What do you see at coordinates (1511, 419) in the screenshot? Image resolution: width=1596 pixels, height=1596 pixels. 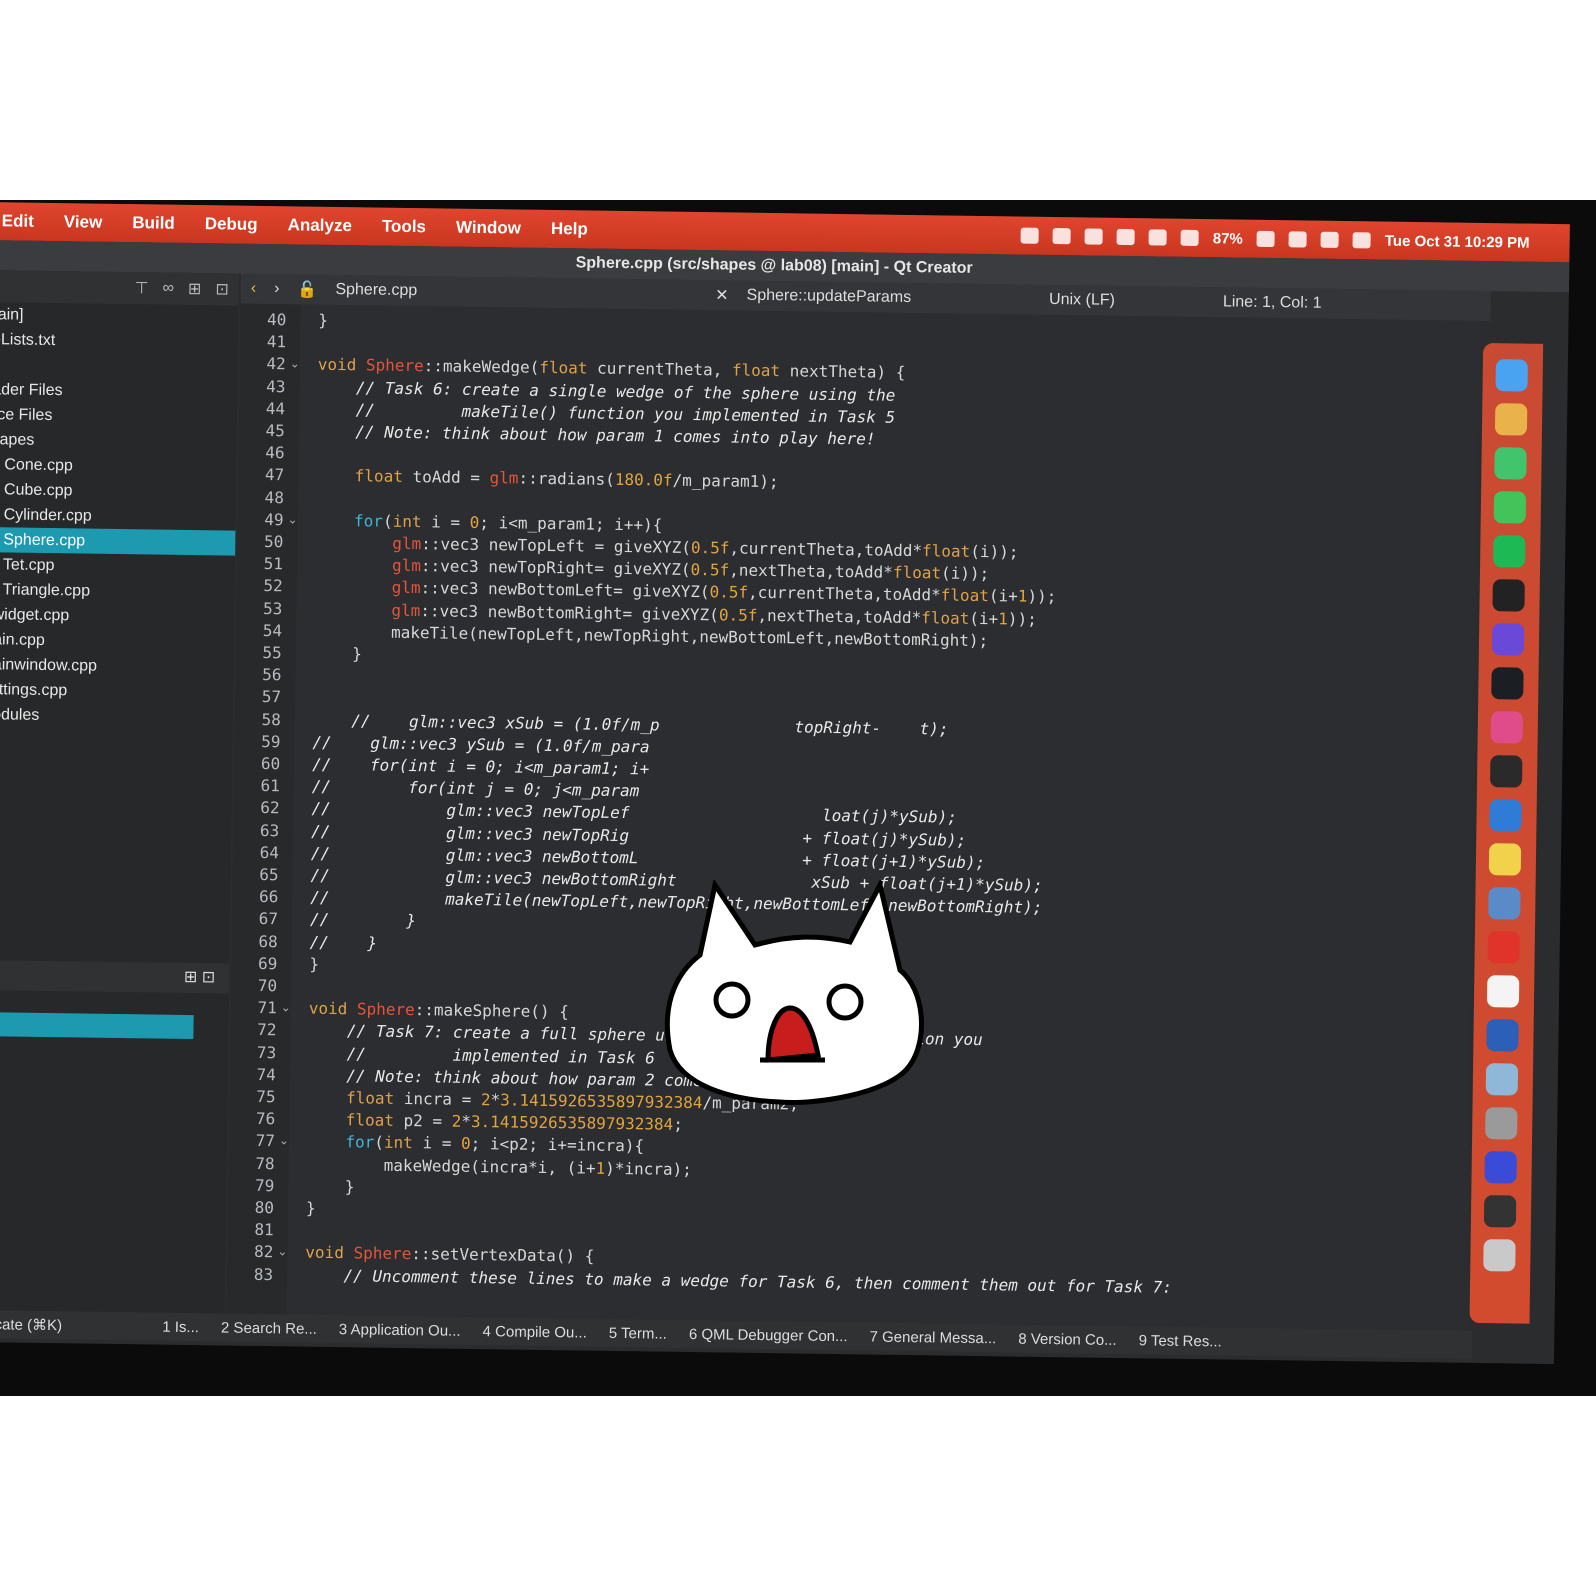 I see `chrome-icon` at bounding box center [1511, 419].